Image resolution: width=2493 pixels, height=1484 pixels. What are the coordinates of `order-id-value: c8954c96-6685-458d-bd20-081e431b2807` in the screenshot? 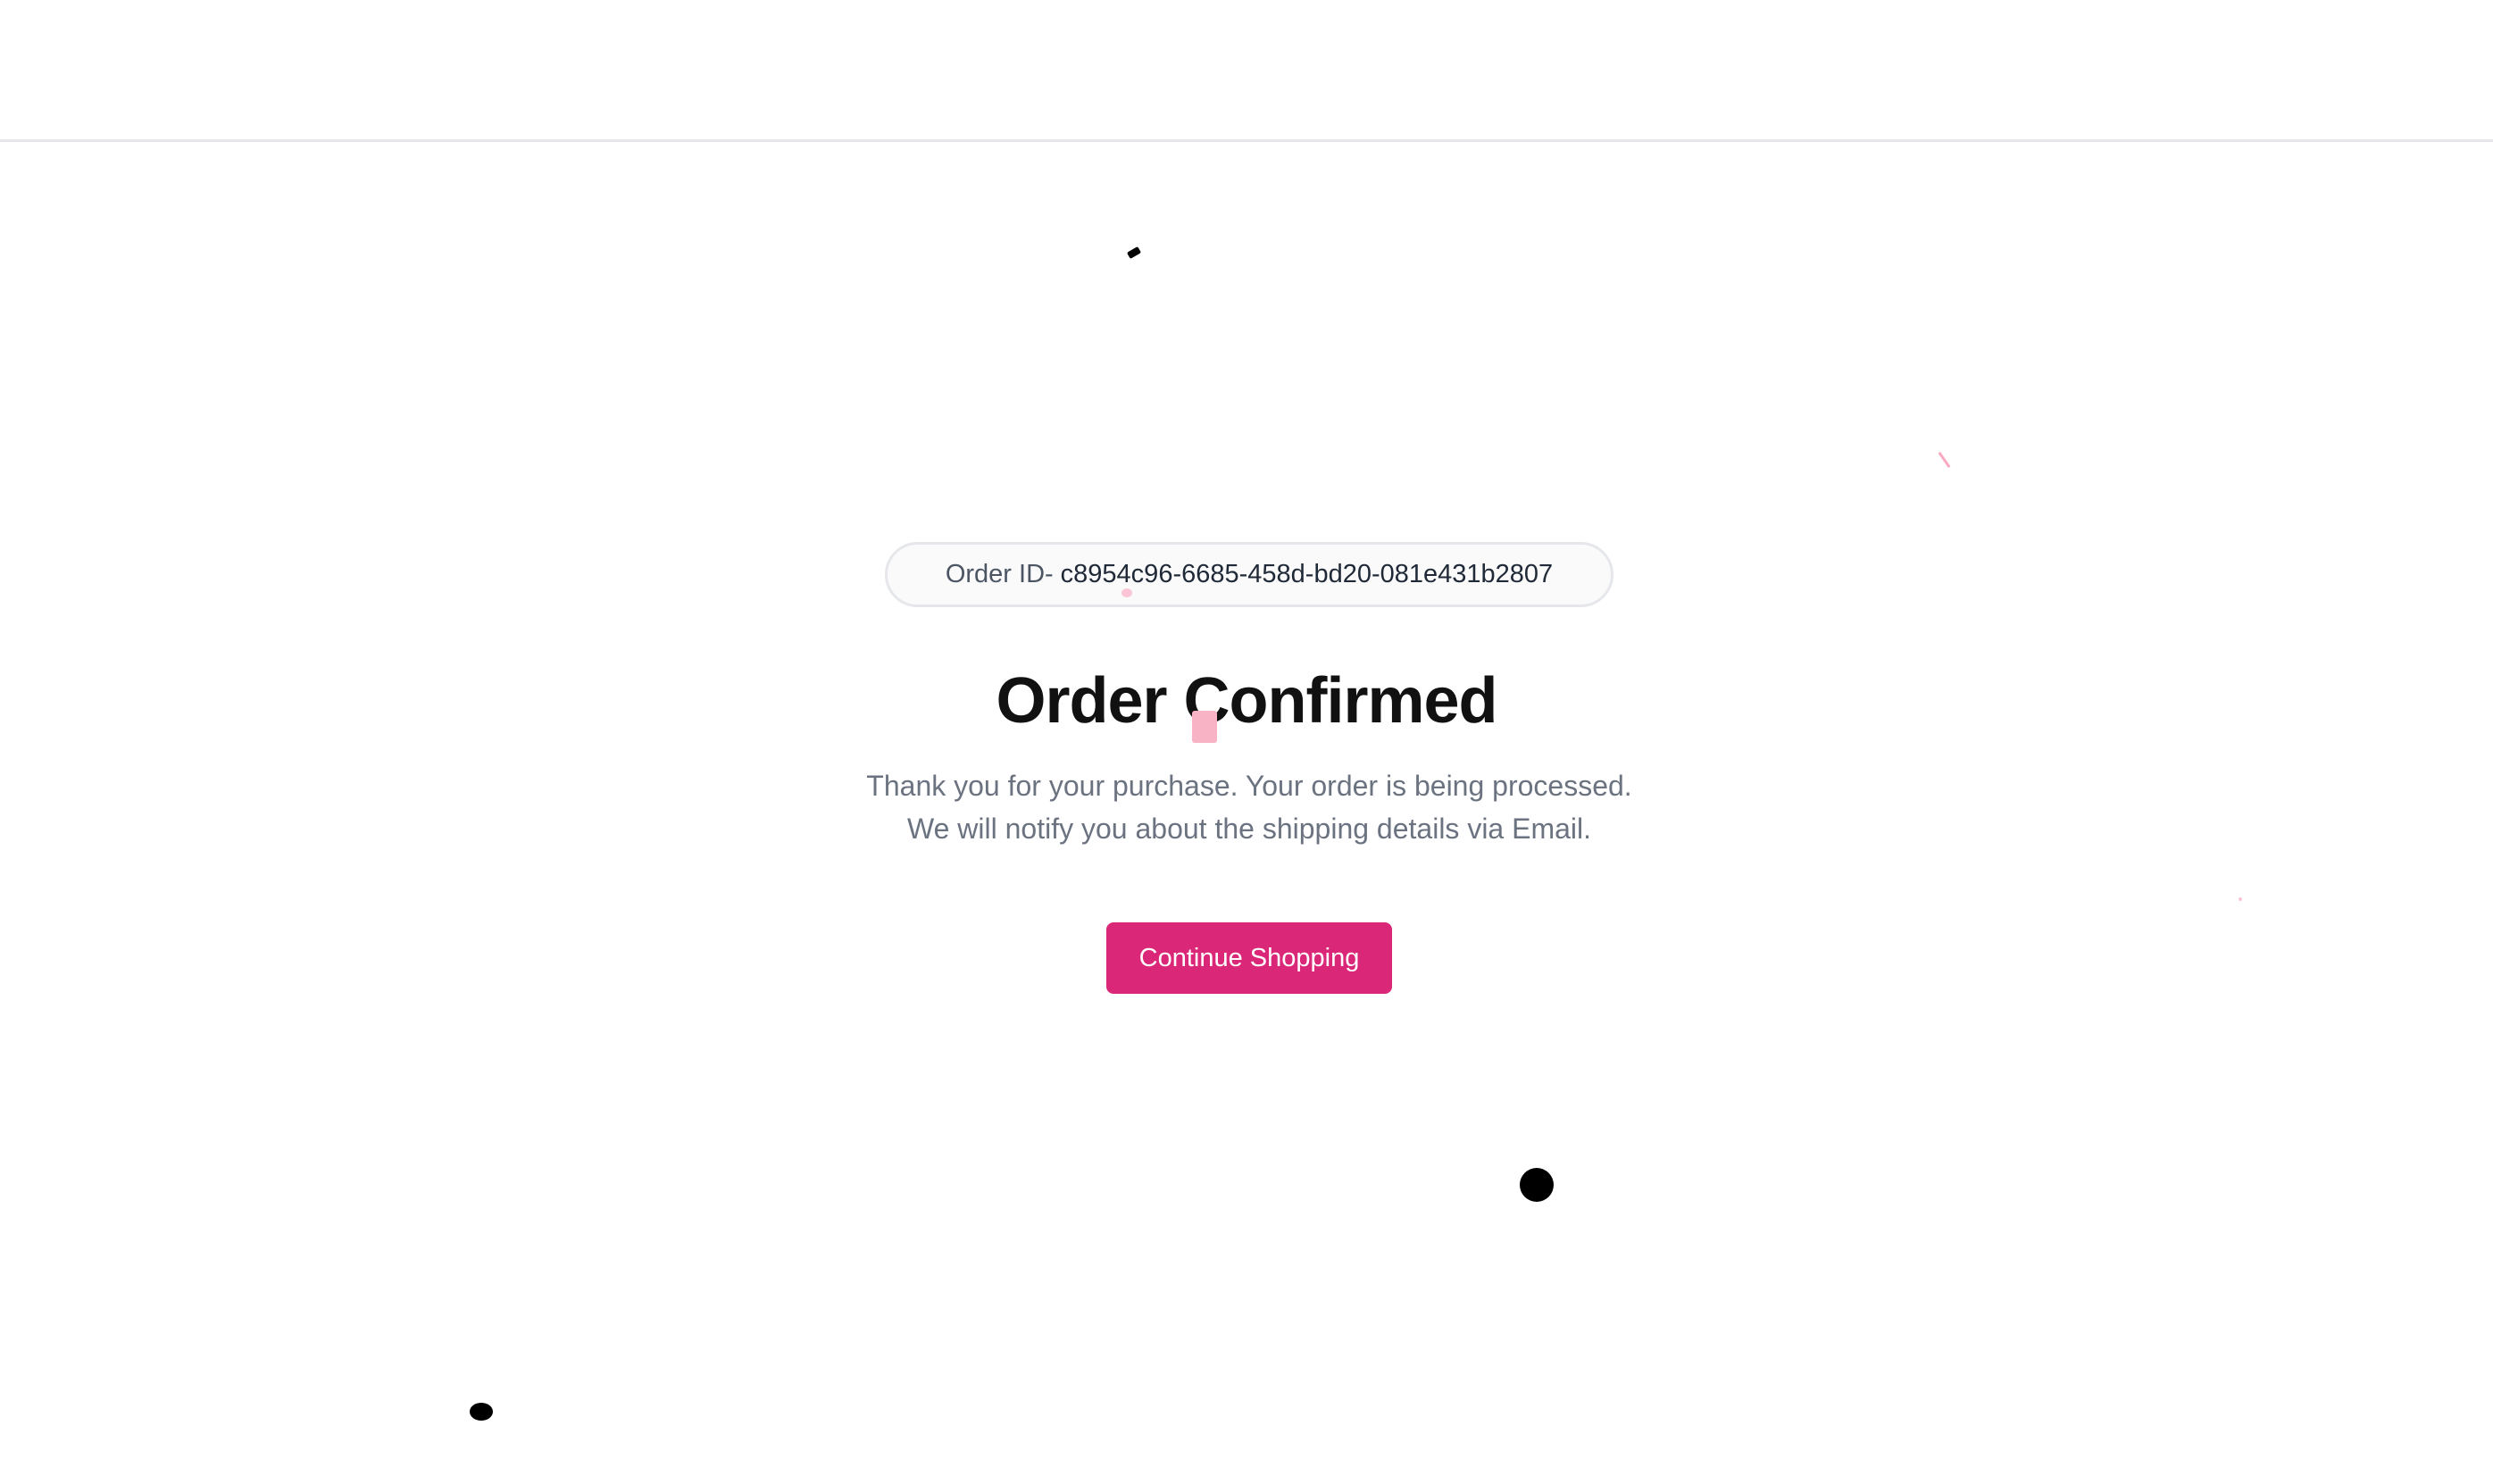 It's located at (1307, 574).